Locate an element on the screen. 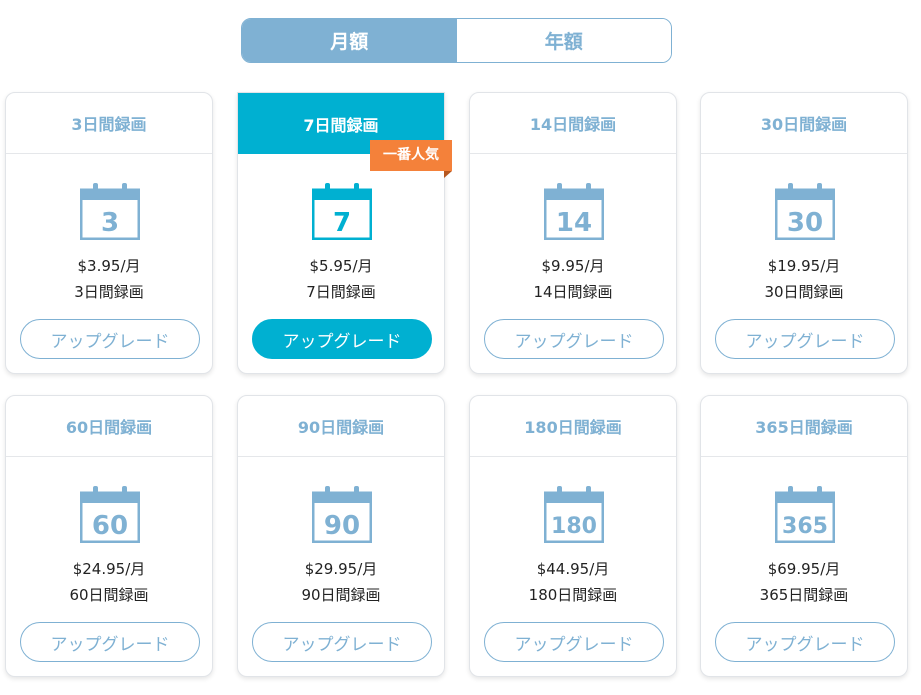 The width and height of the screenshot is (921, 695). calendar-icon: 90 is located at coordinates (342, 514).